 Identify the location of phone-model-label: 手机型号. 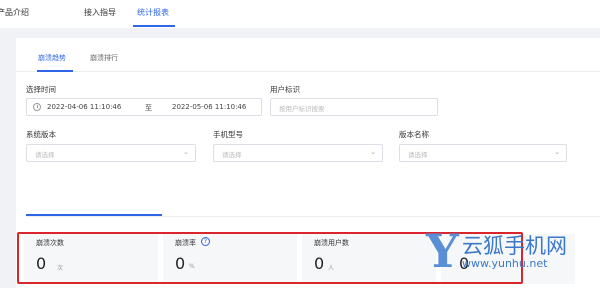
(228, 134).